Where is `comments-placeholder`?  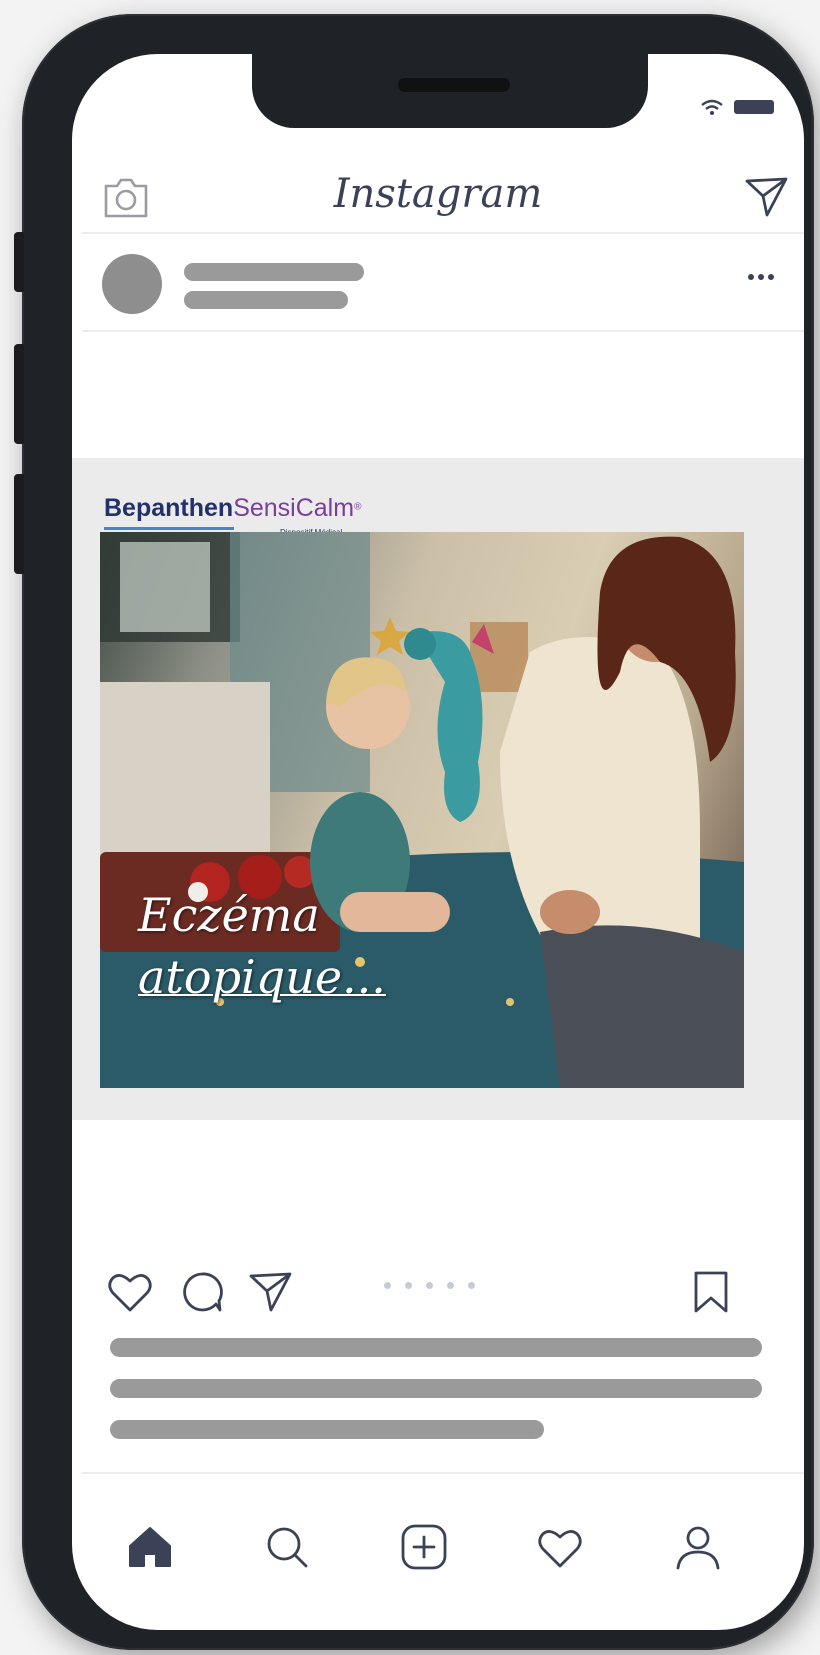
comments-placeholder is located at coordinates (327, 1429).